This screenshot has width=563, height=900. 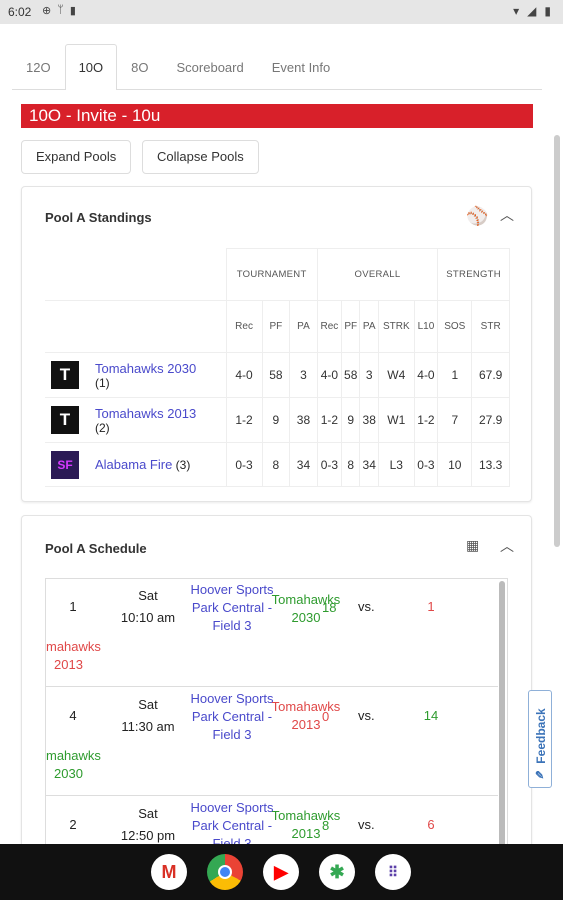 I want to click on battery-icon: ▮, so click(x=547, y=11).